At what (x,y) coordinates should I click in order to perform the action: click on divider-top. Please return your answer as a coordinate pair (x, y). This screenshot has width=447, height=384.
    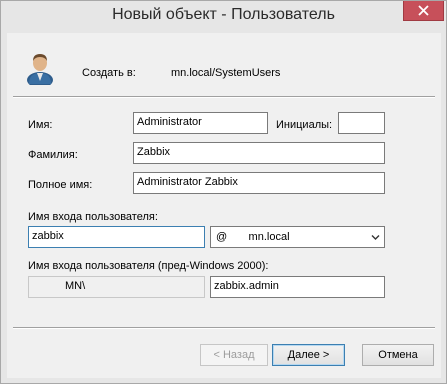
    Looking at the image, I should click on (224, 97).